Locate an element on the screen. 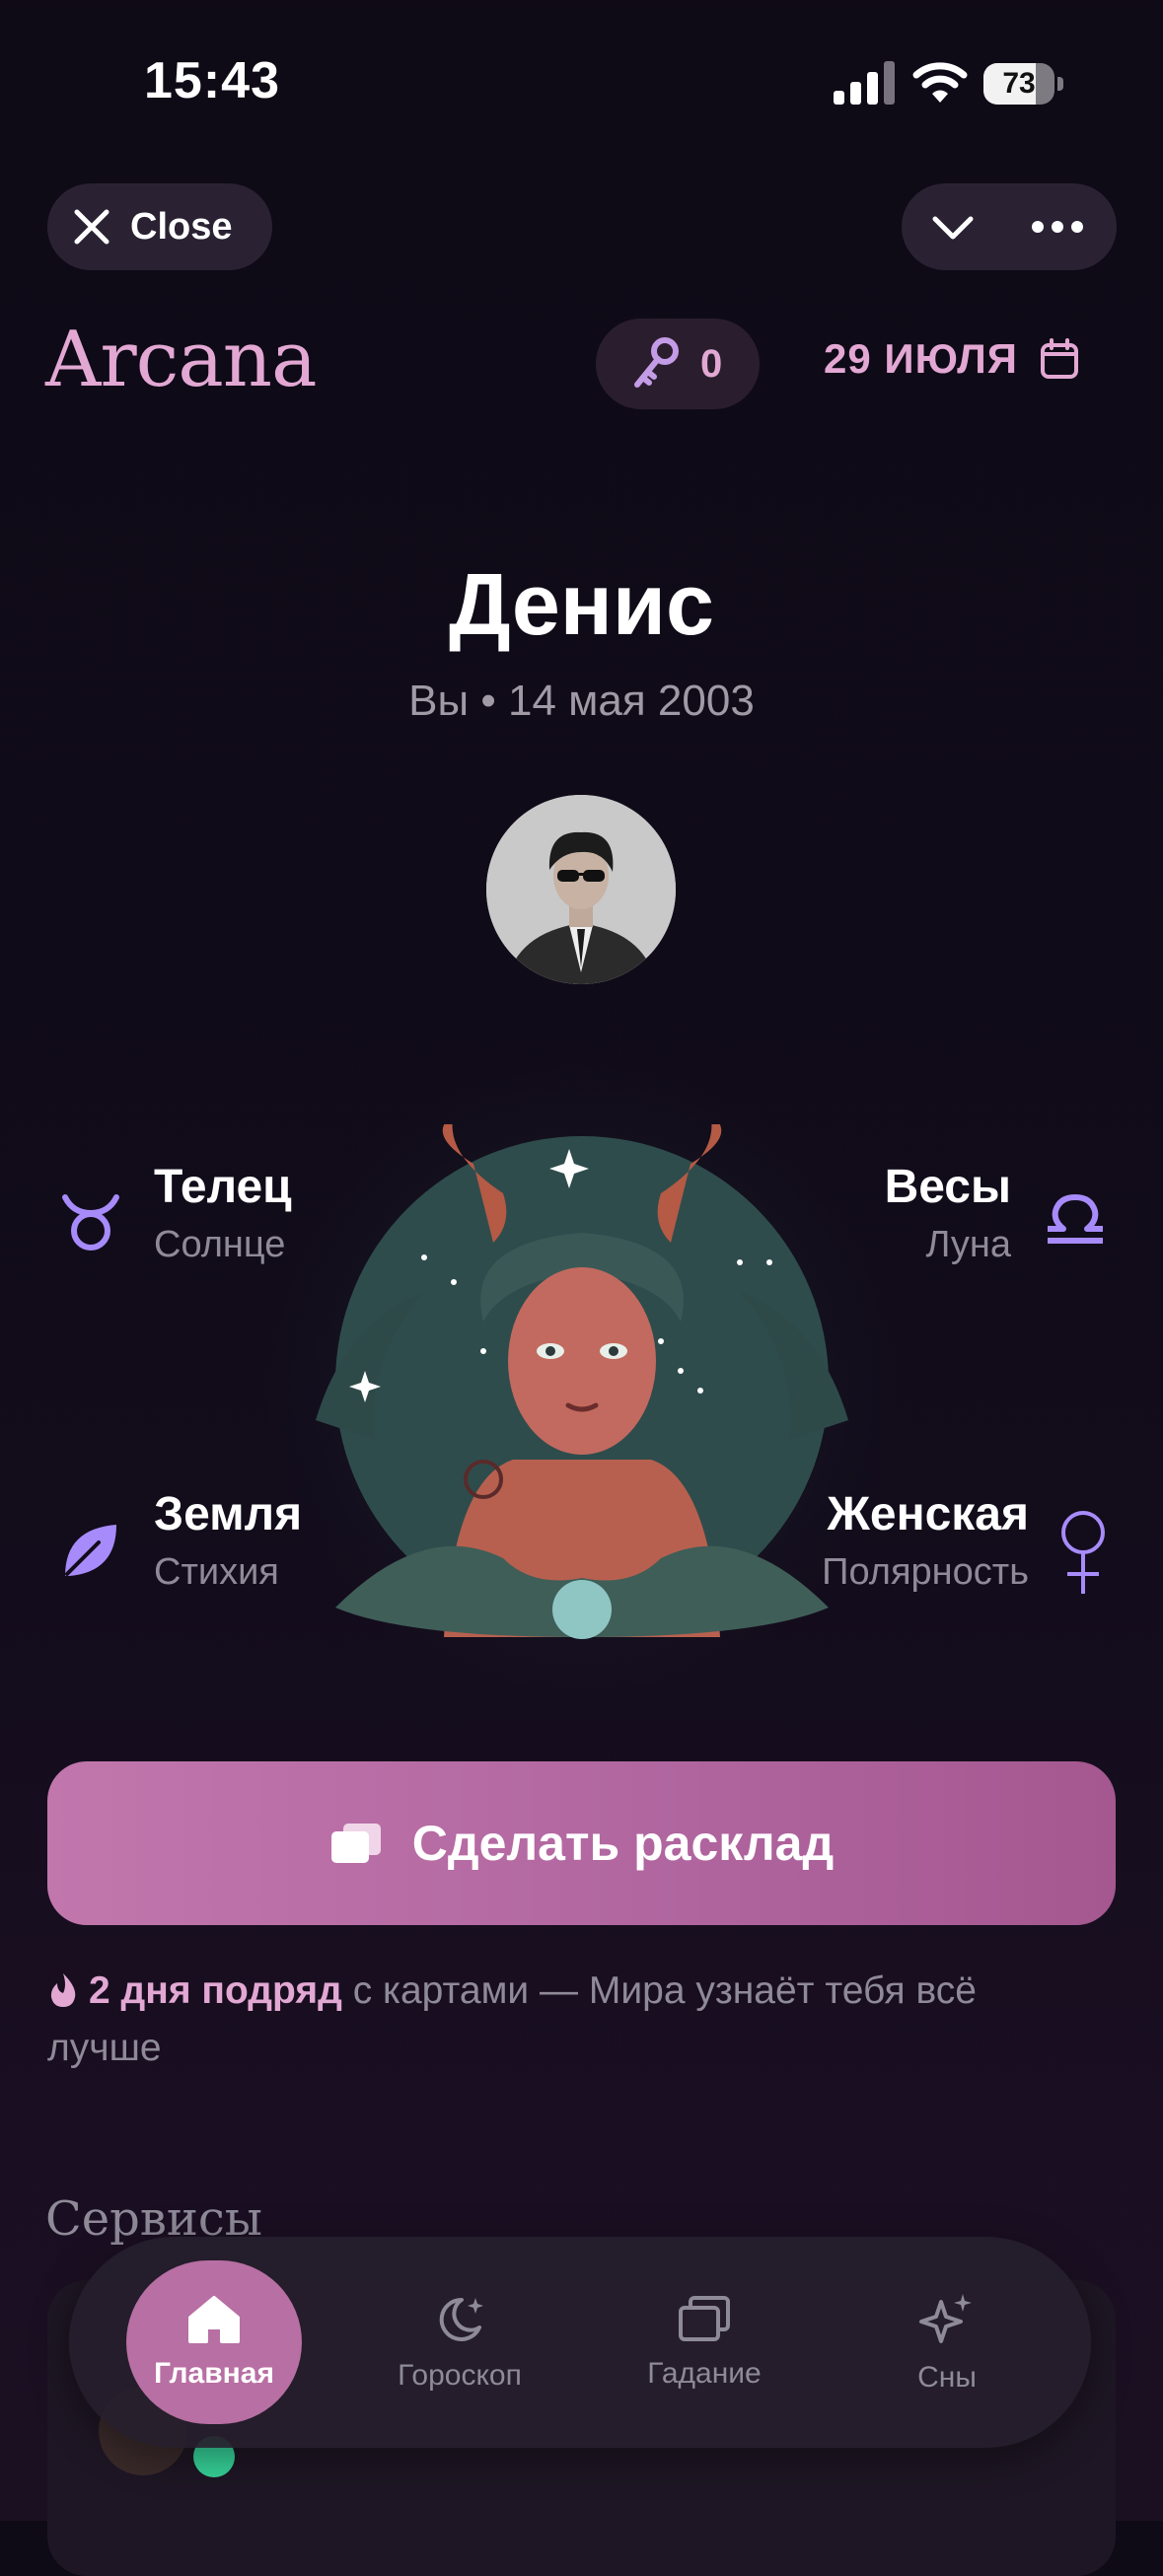 The image size is (1163, 2576). venus-icon is located at coordinates (1083, 1553).